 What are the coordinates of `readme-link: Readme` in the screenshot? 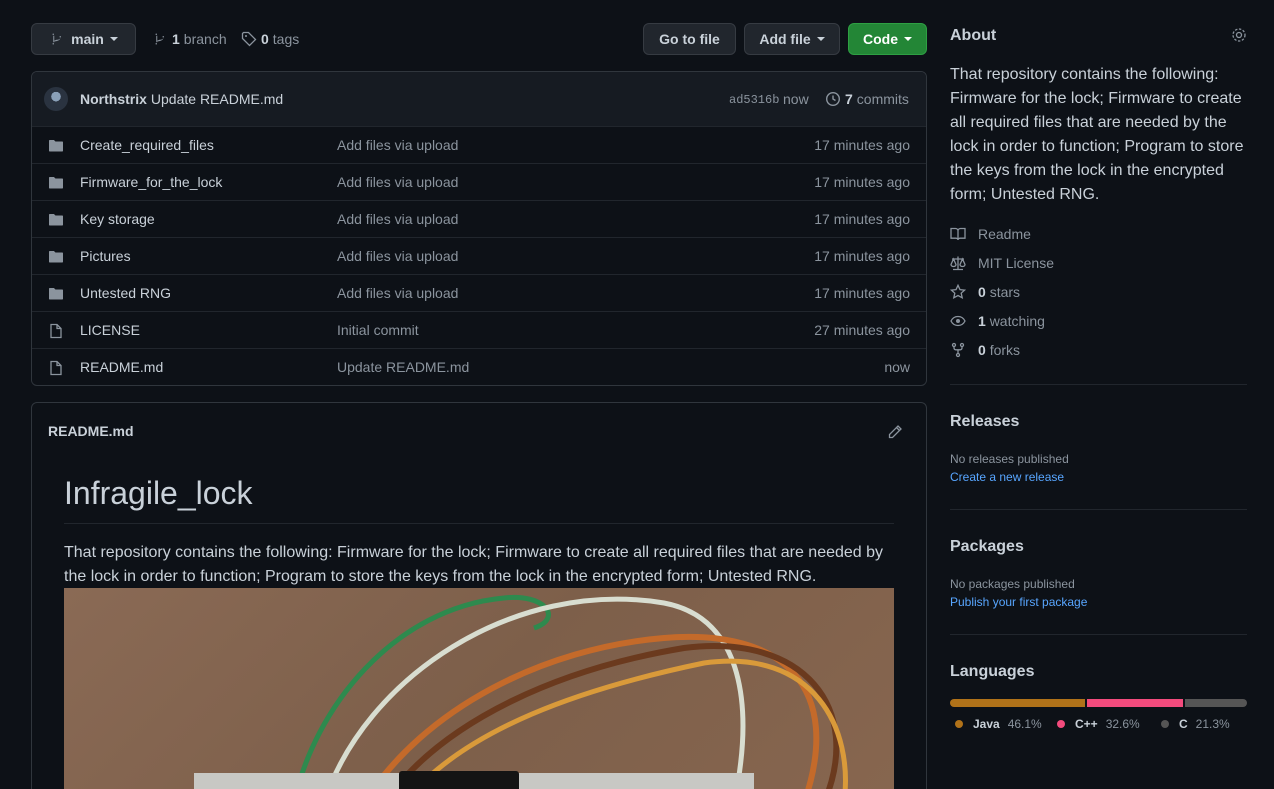 It's located at (990, 234).